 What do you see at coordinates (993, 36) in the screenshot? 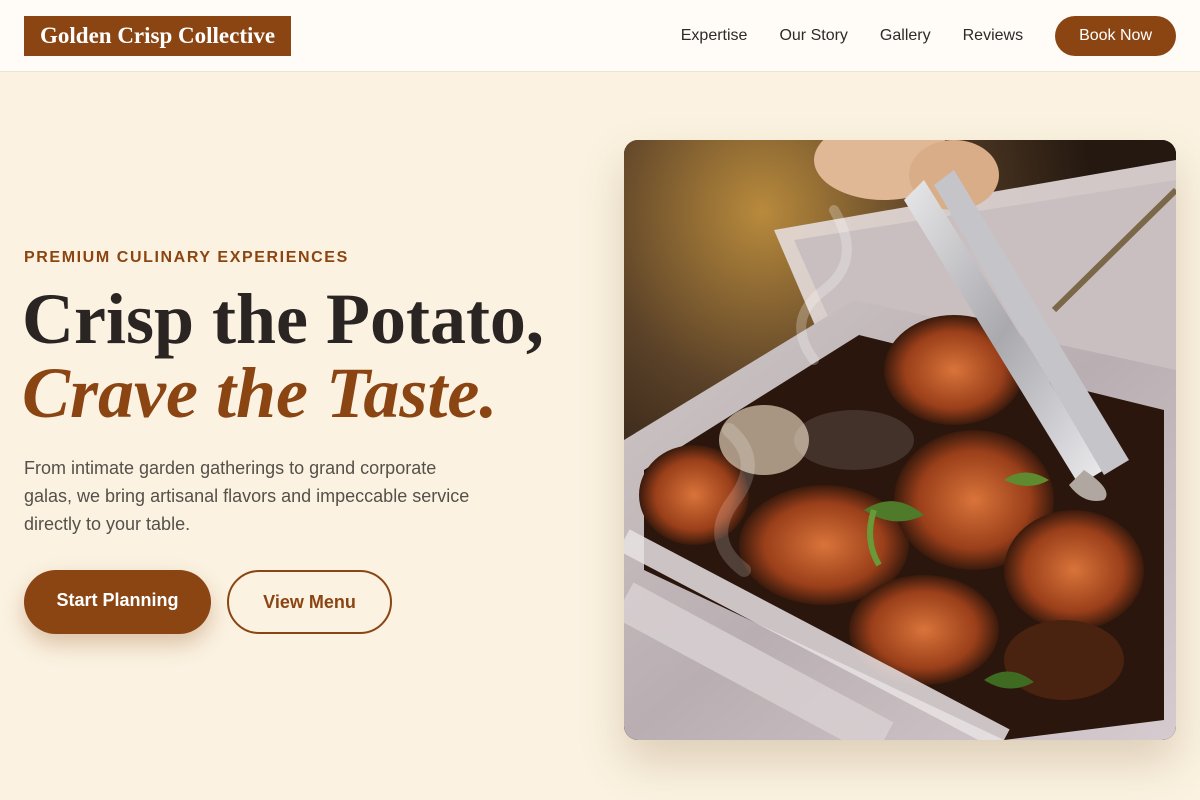
I see `nav-link-reviews: Reviews` at bounding box center [993, 36].